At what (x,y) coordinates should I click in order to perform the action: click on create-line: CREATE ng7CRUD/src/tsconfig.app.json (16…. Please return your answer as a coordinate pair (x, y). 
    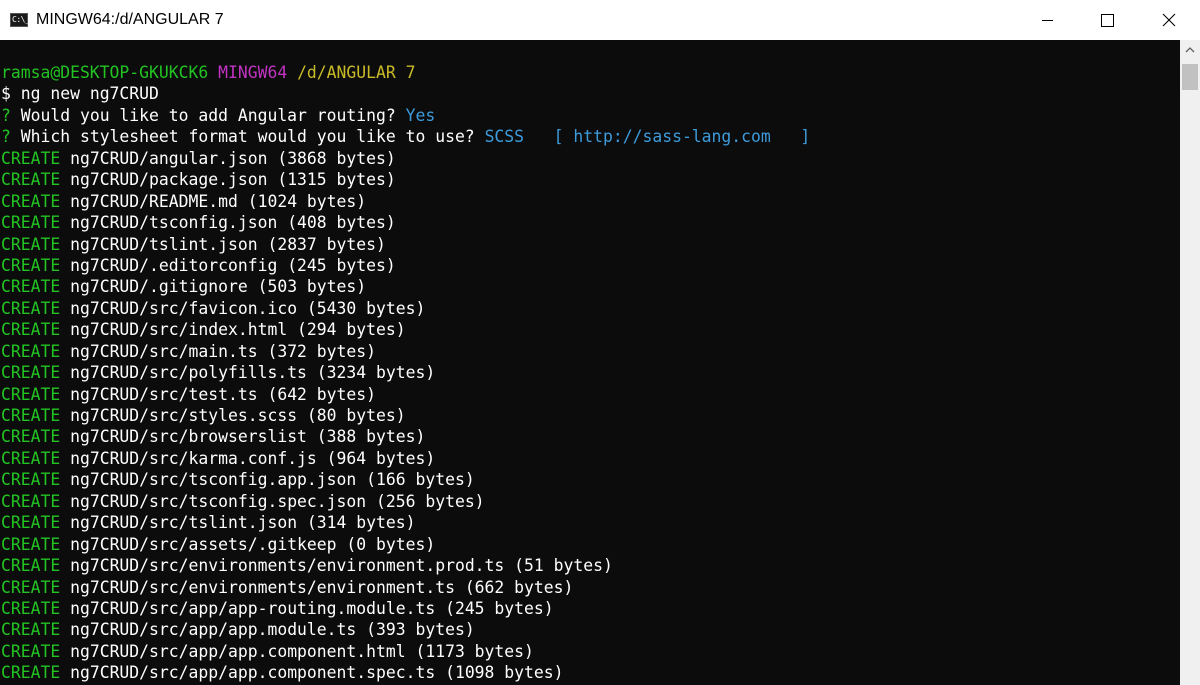
    Looking at the image, I should click on (405, 479).